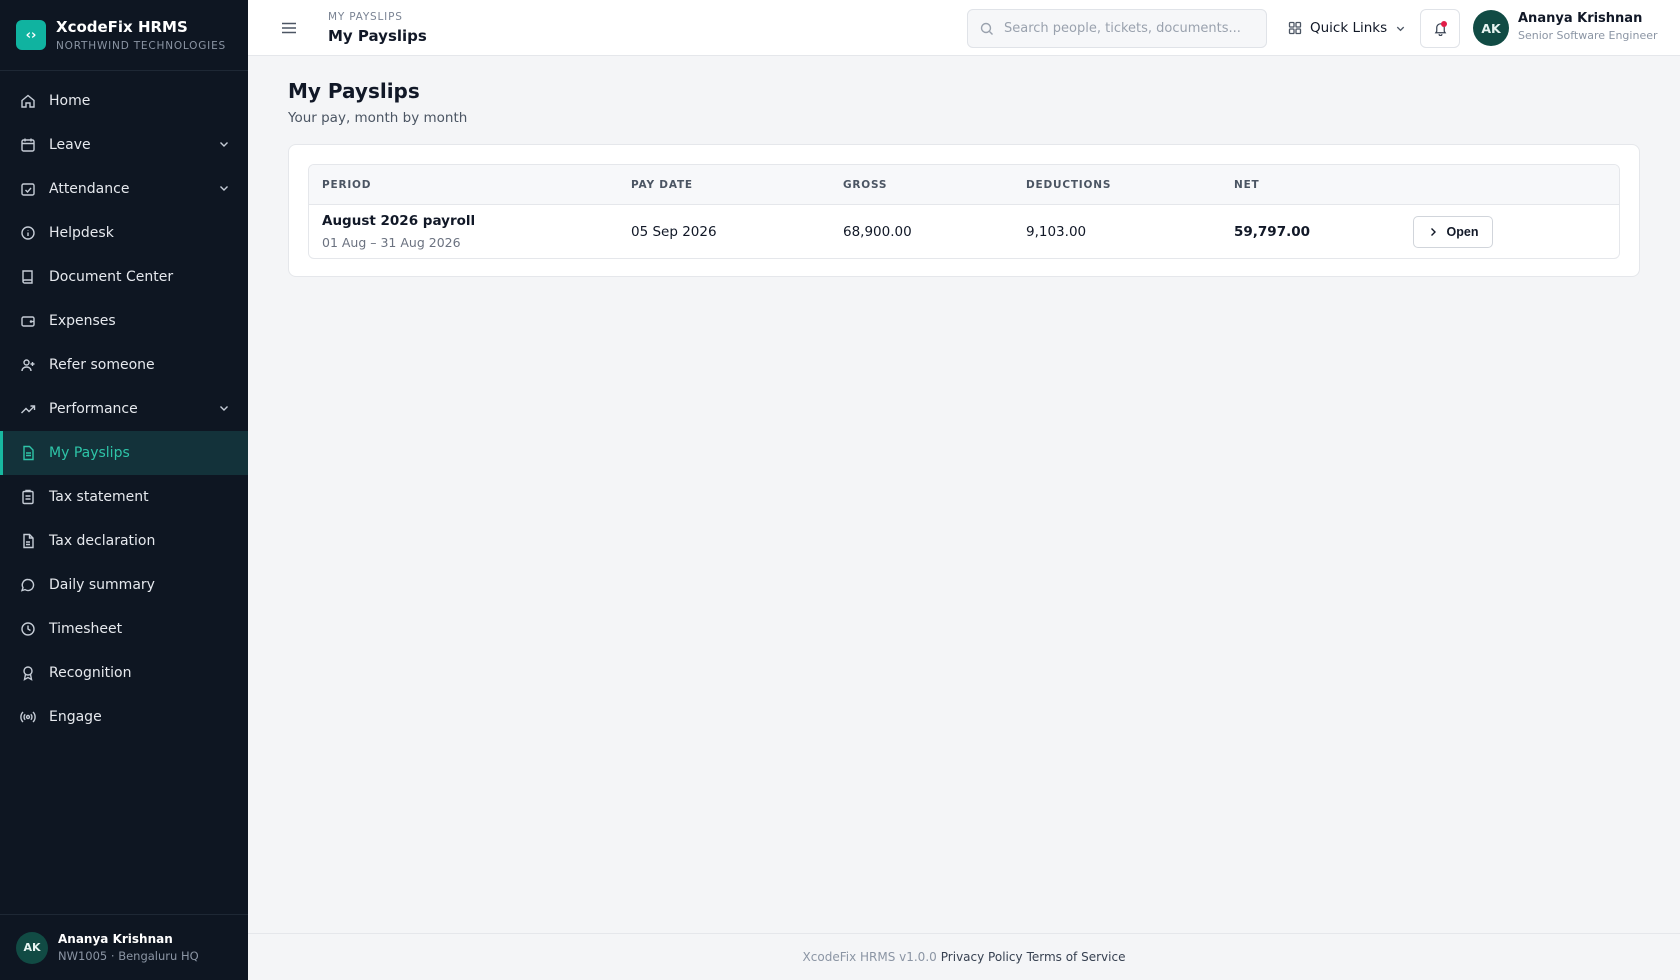 This screenshot has width=1680, height=980. Describe the element at coordinates (124, 233) in the screenshot. I see `sidebar-item-helpdesk: Helpdesk` at that location.